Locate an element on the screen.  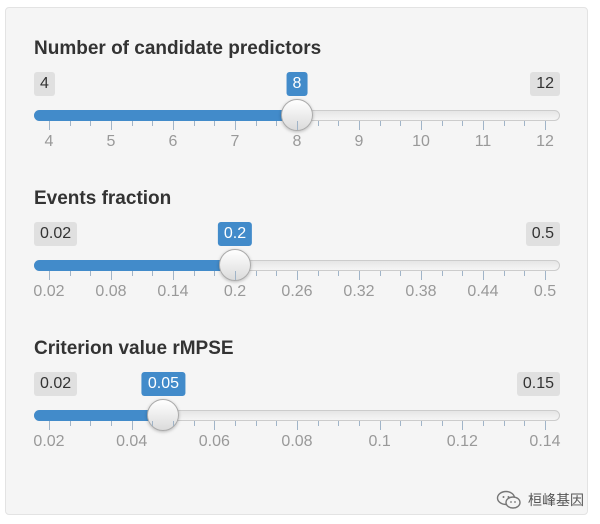
tick-label: 0.5 is located at coordinates (545, 291).